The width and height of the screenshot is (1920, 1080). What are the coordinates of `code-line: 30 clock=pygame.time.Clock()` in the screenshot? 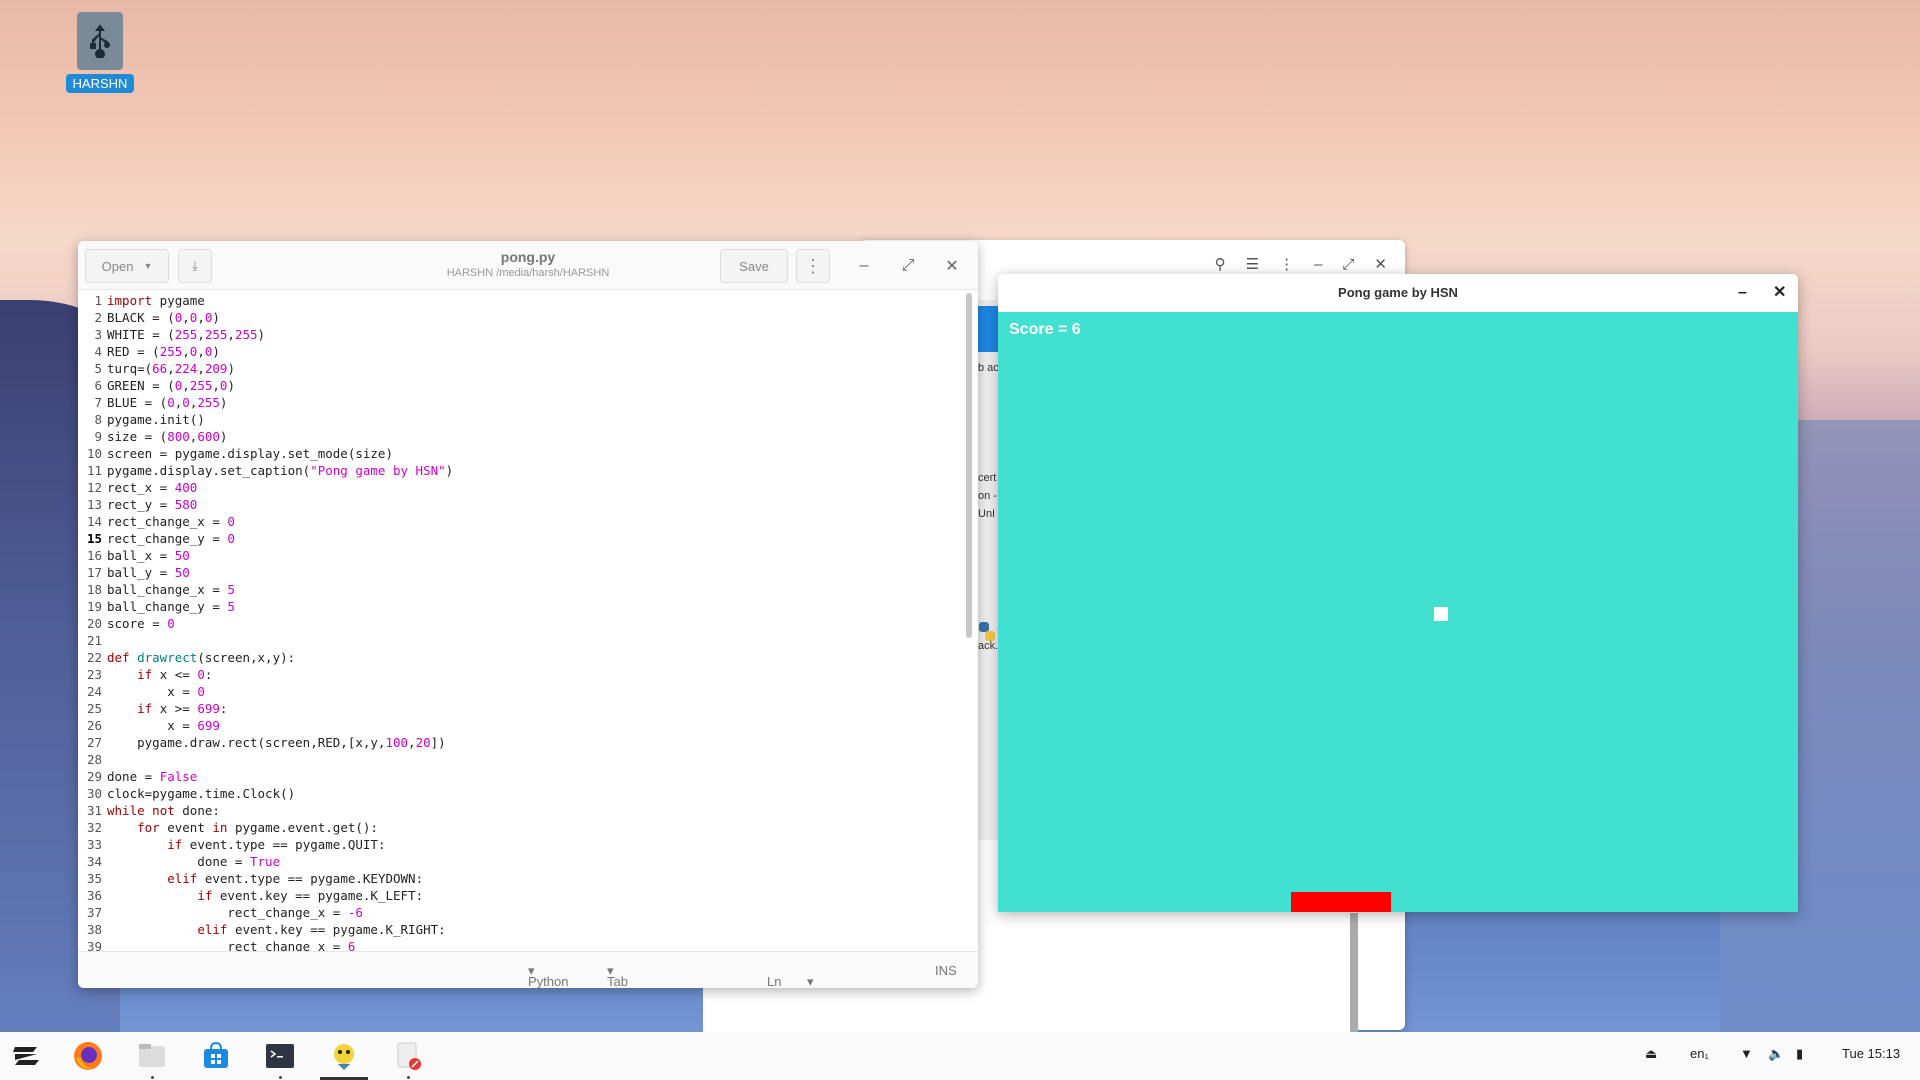 It's located at (522, 793).